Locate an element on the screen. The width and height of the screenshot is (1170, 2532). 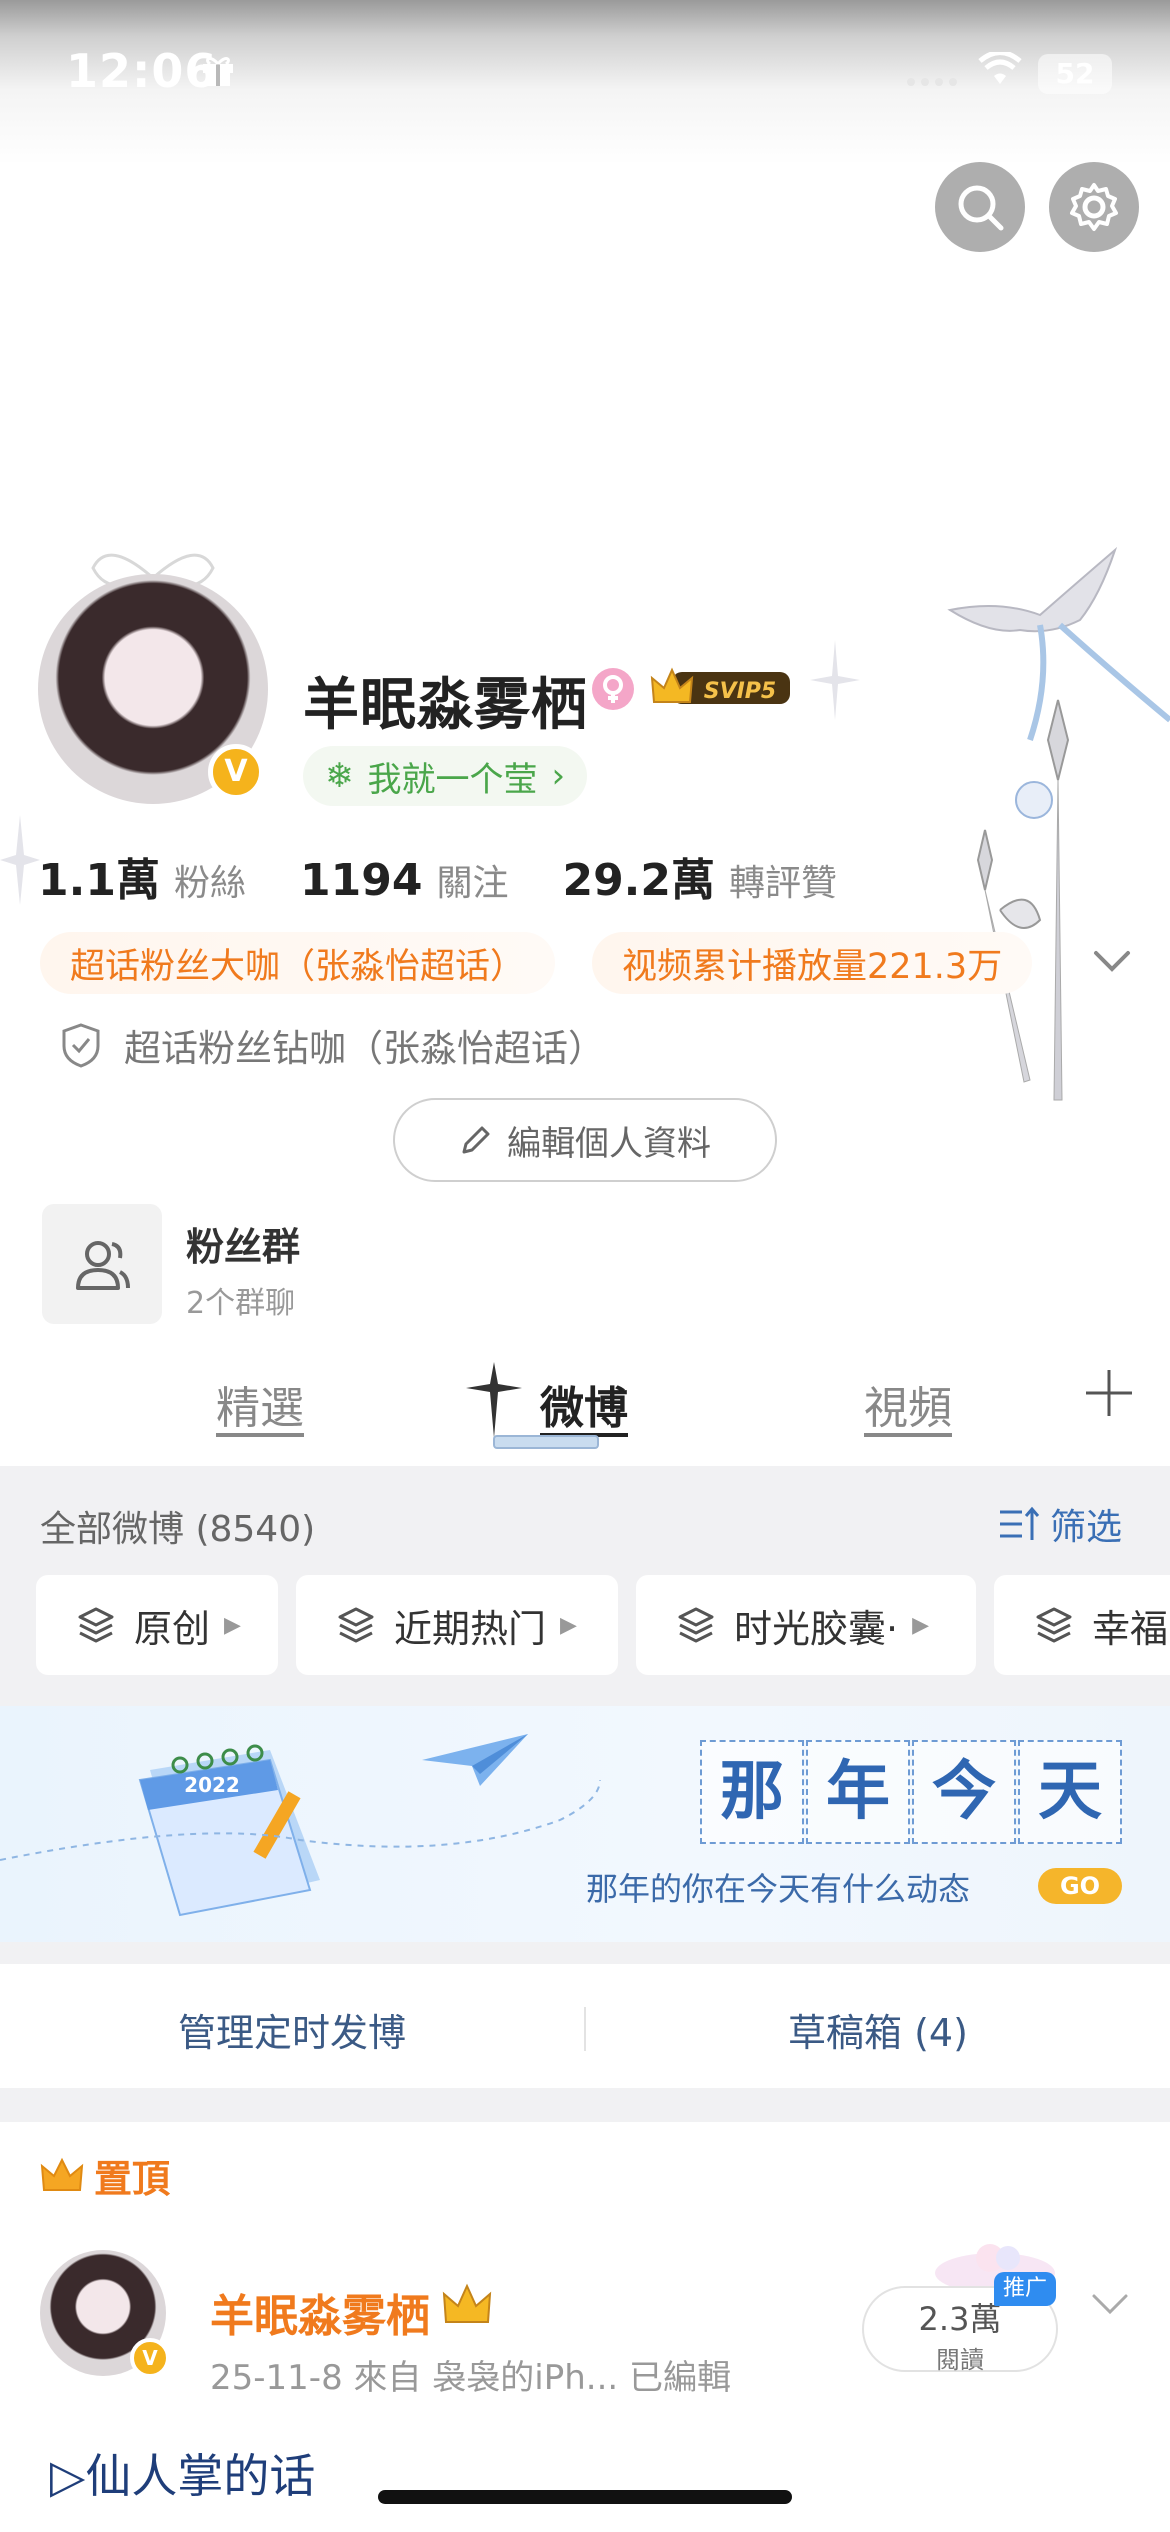
go-button: GO is located at coordinates (1080, 1886).